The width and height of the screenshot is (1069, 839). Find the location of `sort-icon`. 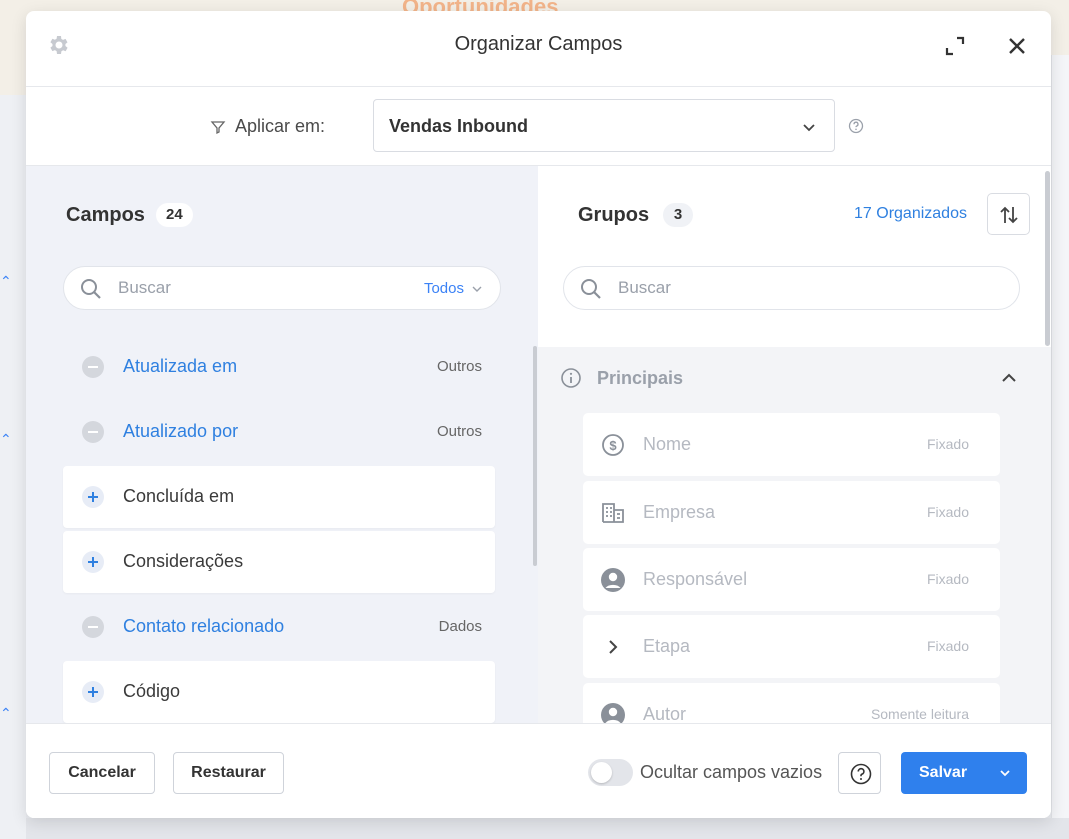

sort-icon is located at coordinates (1009, 215).